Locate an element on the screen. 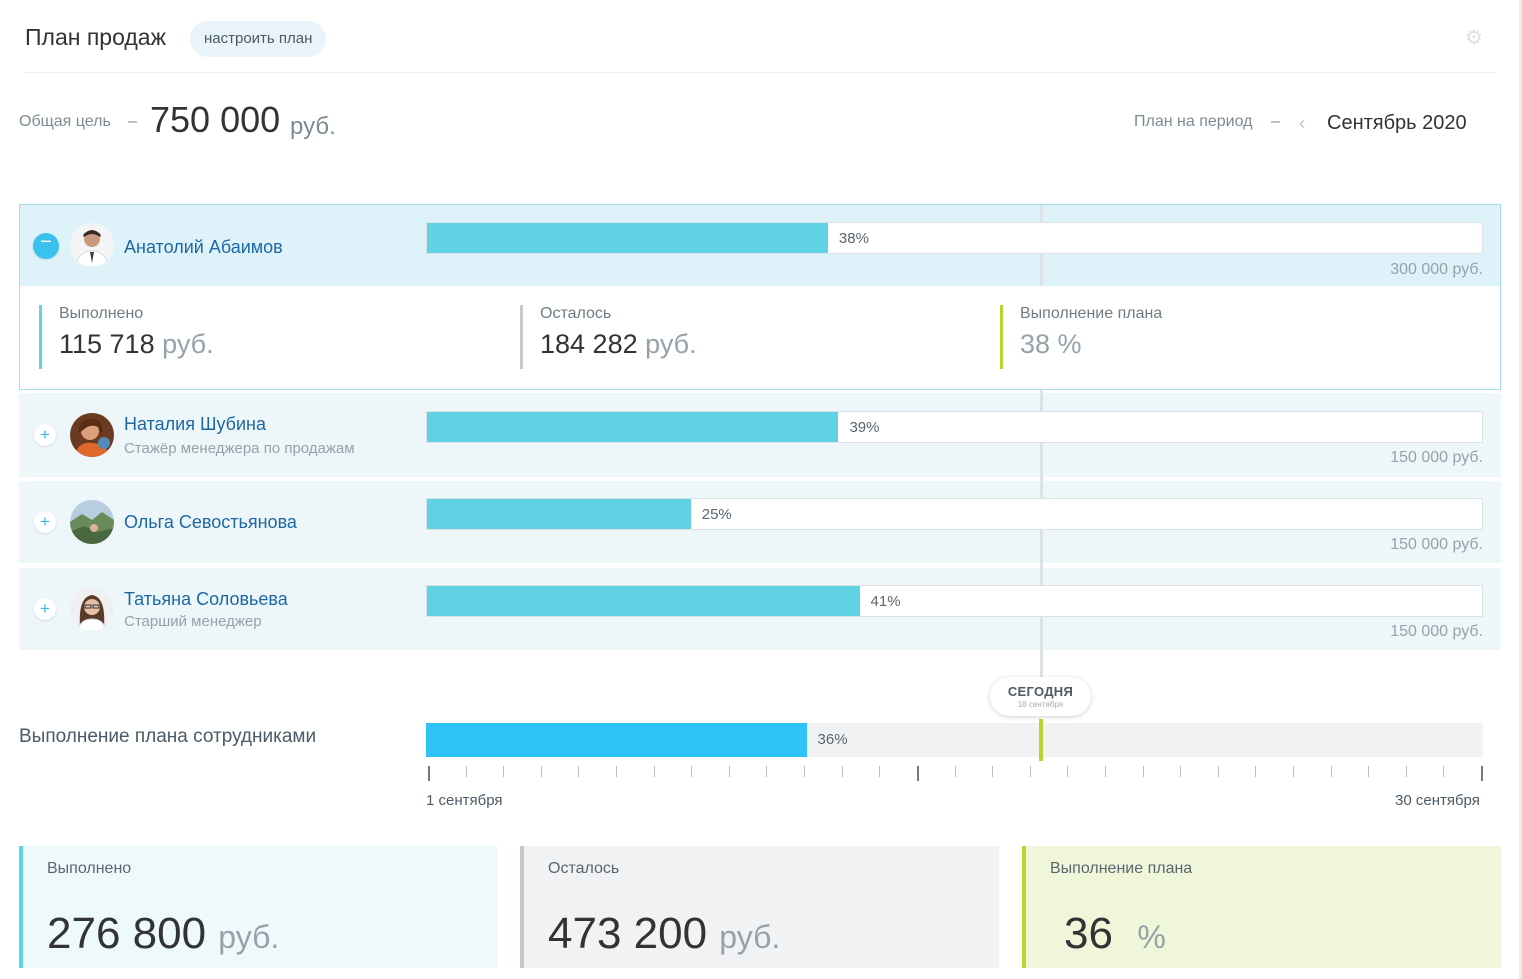  stat-done-value: 115 718 руб. is located at coordinates (136, 344).